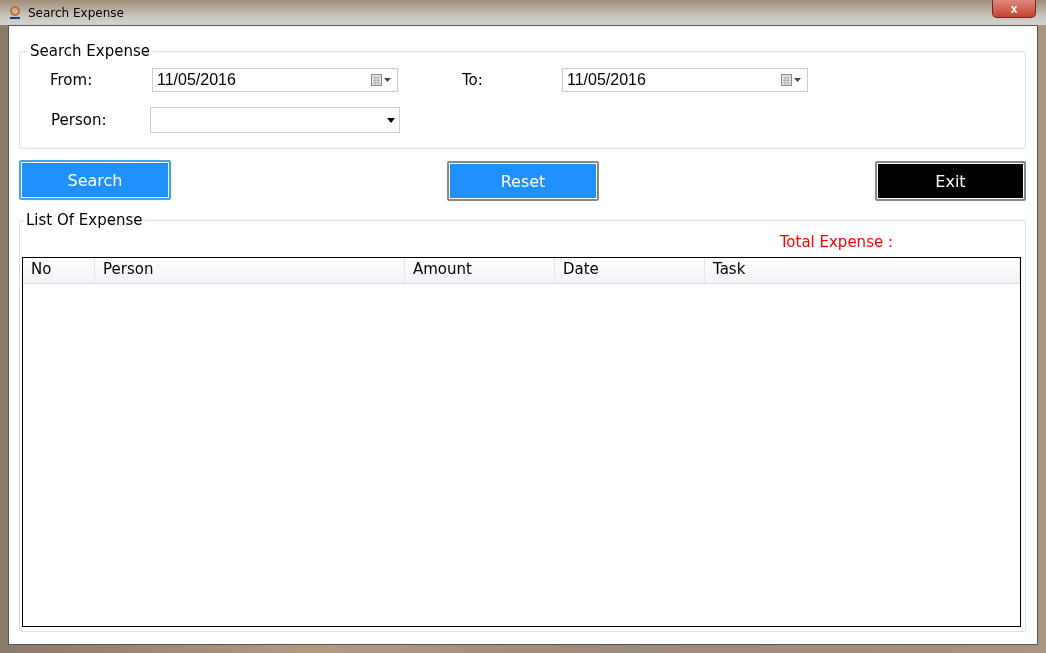 The height and width of the screenshot is (653, 1046). Describe the element at coordinates (250, 270) in the screenshot. I see `column-header: Person` at that location.